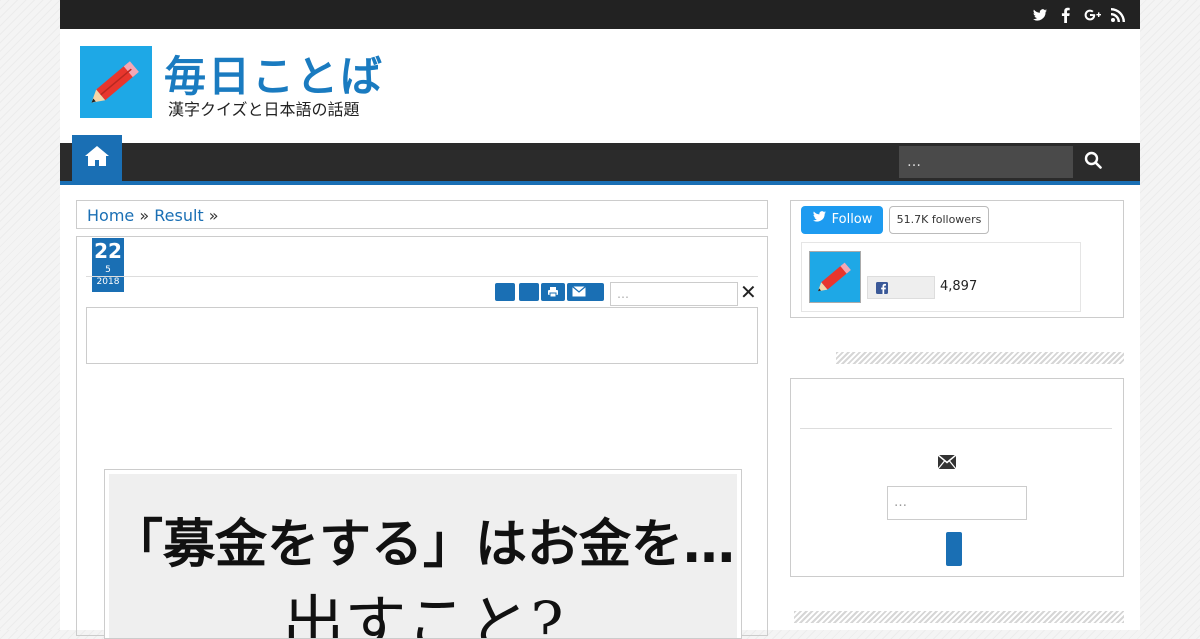 This screenshot has height=639, width=1200. Describe the element at coordinates (108, 251) in the screenshot. I see `date-day: 22` at that location.